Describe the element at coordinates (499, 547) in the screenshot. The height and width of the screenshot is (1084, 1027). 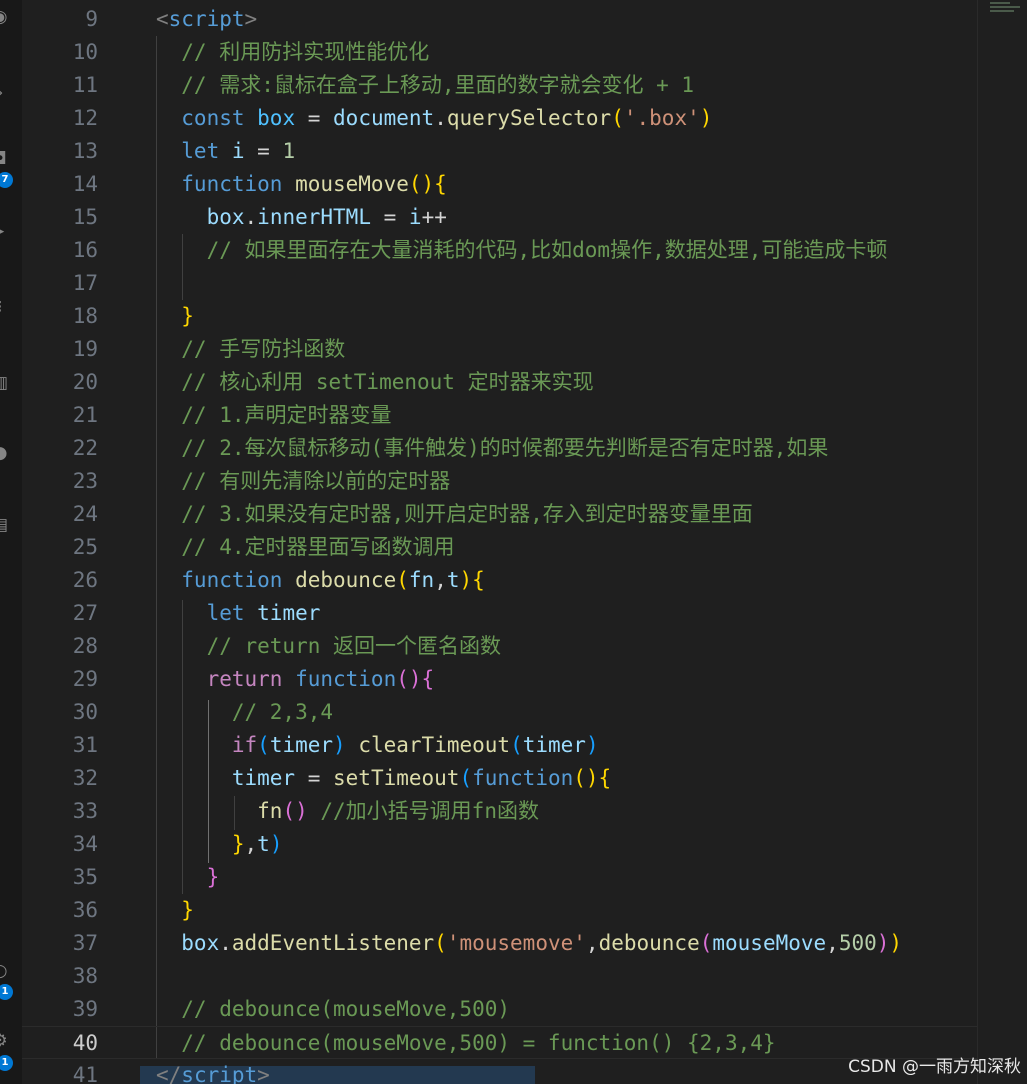
I see `code-line: 25 // 4.定时器里面写函数调用` at that location.